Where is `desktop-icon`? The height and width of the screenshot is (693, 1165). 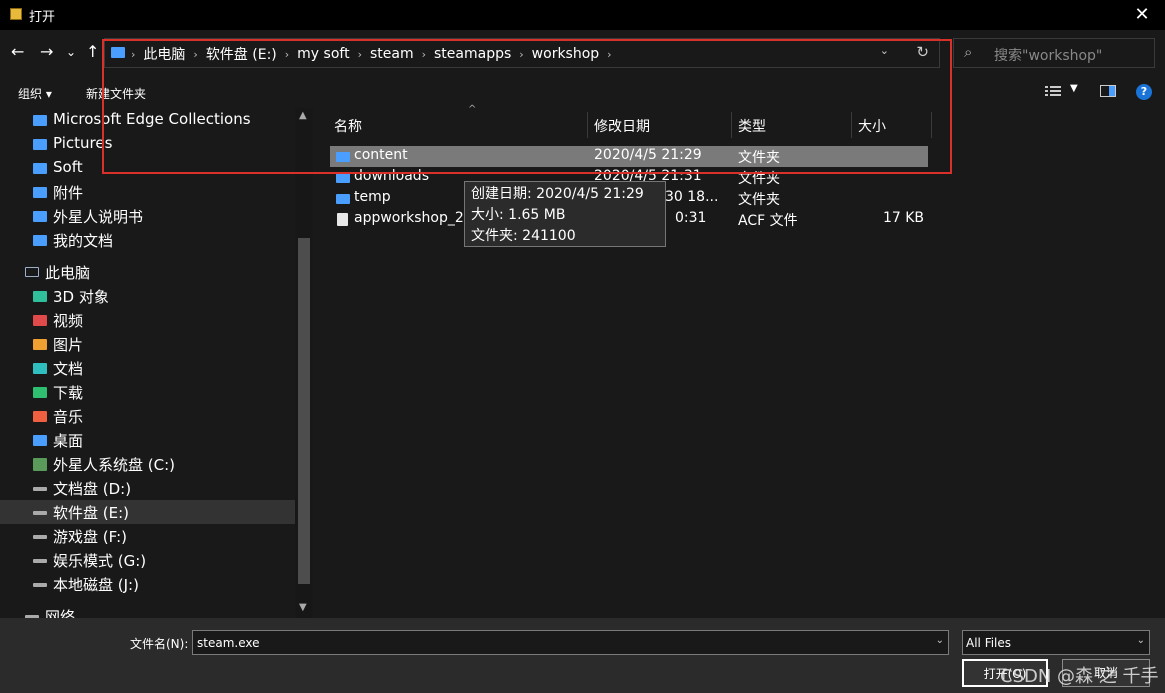
desktop-icon is located at coordinates (40, 440).